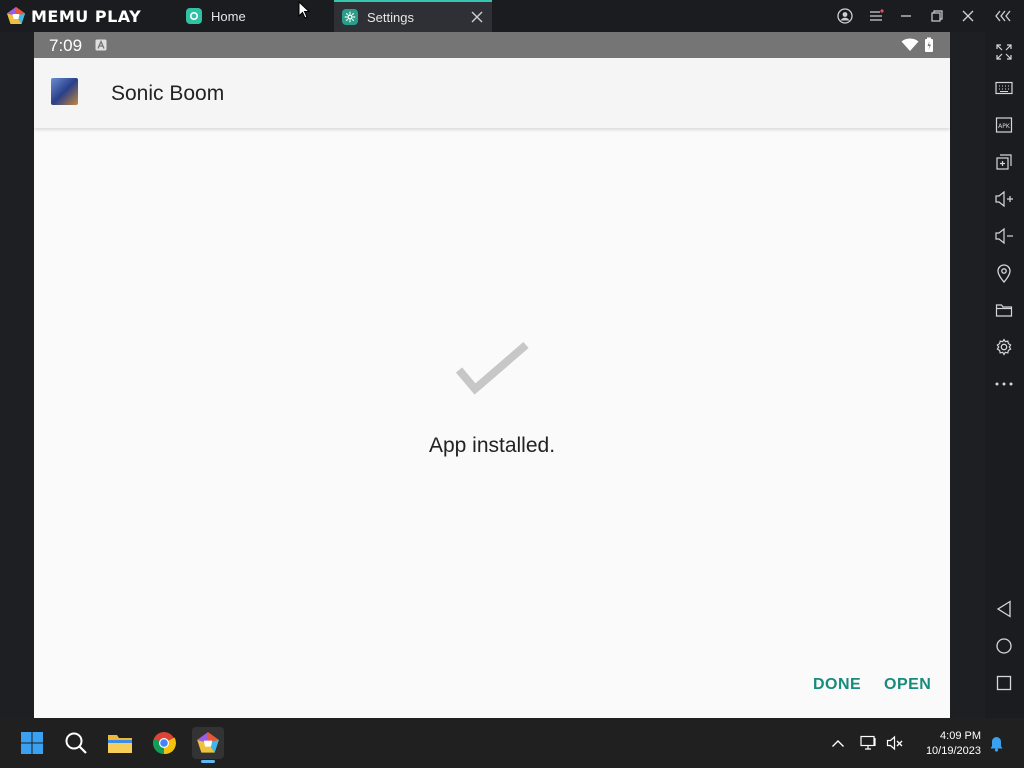 Image resolution: width=1024 pixels, height=768 pixels. Describe the element at coordinates (208, 742) in the screenshot. I see `memu-icon` at that location.